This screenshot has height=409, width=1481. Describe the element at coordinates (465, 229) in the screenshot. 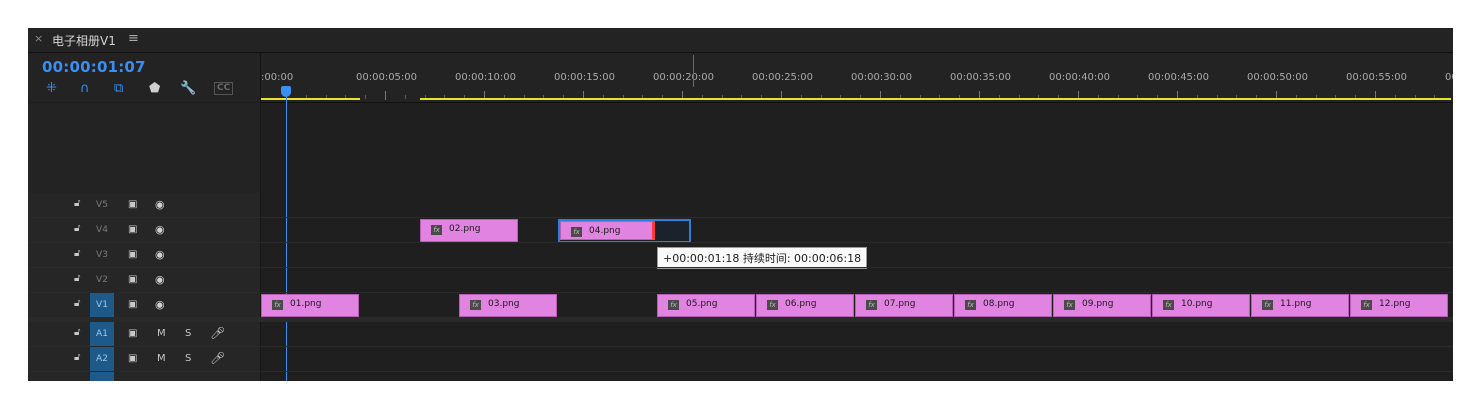

I see `clip-name: 02.png` at that location.